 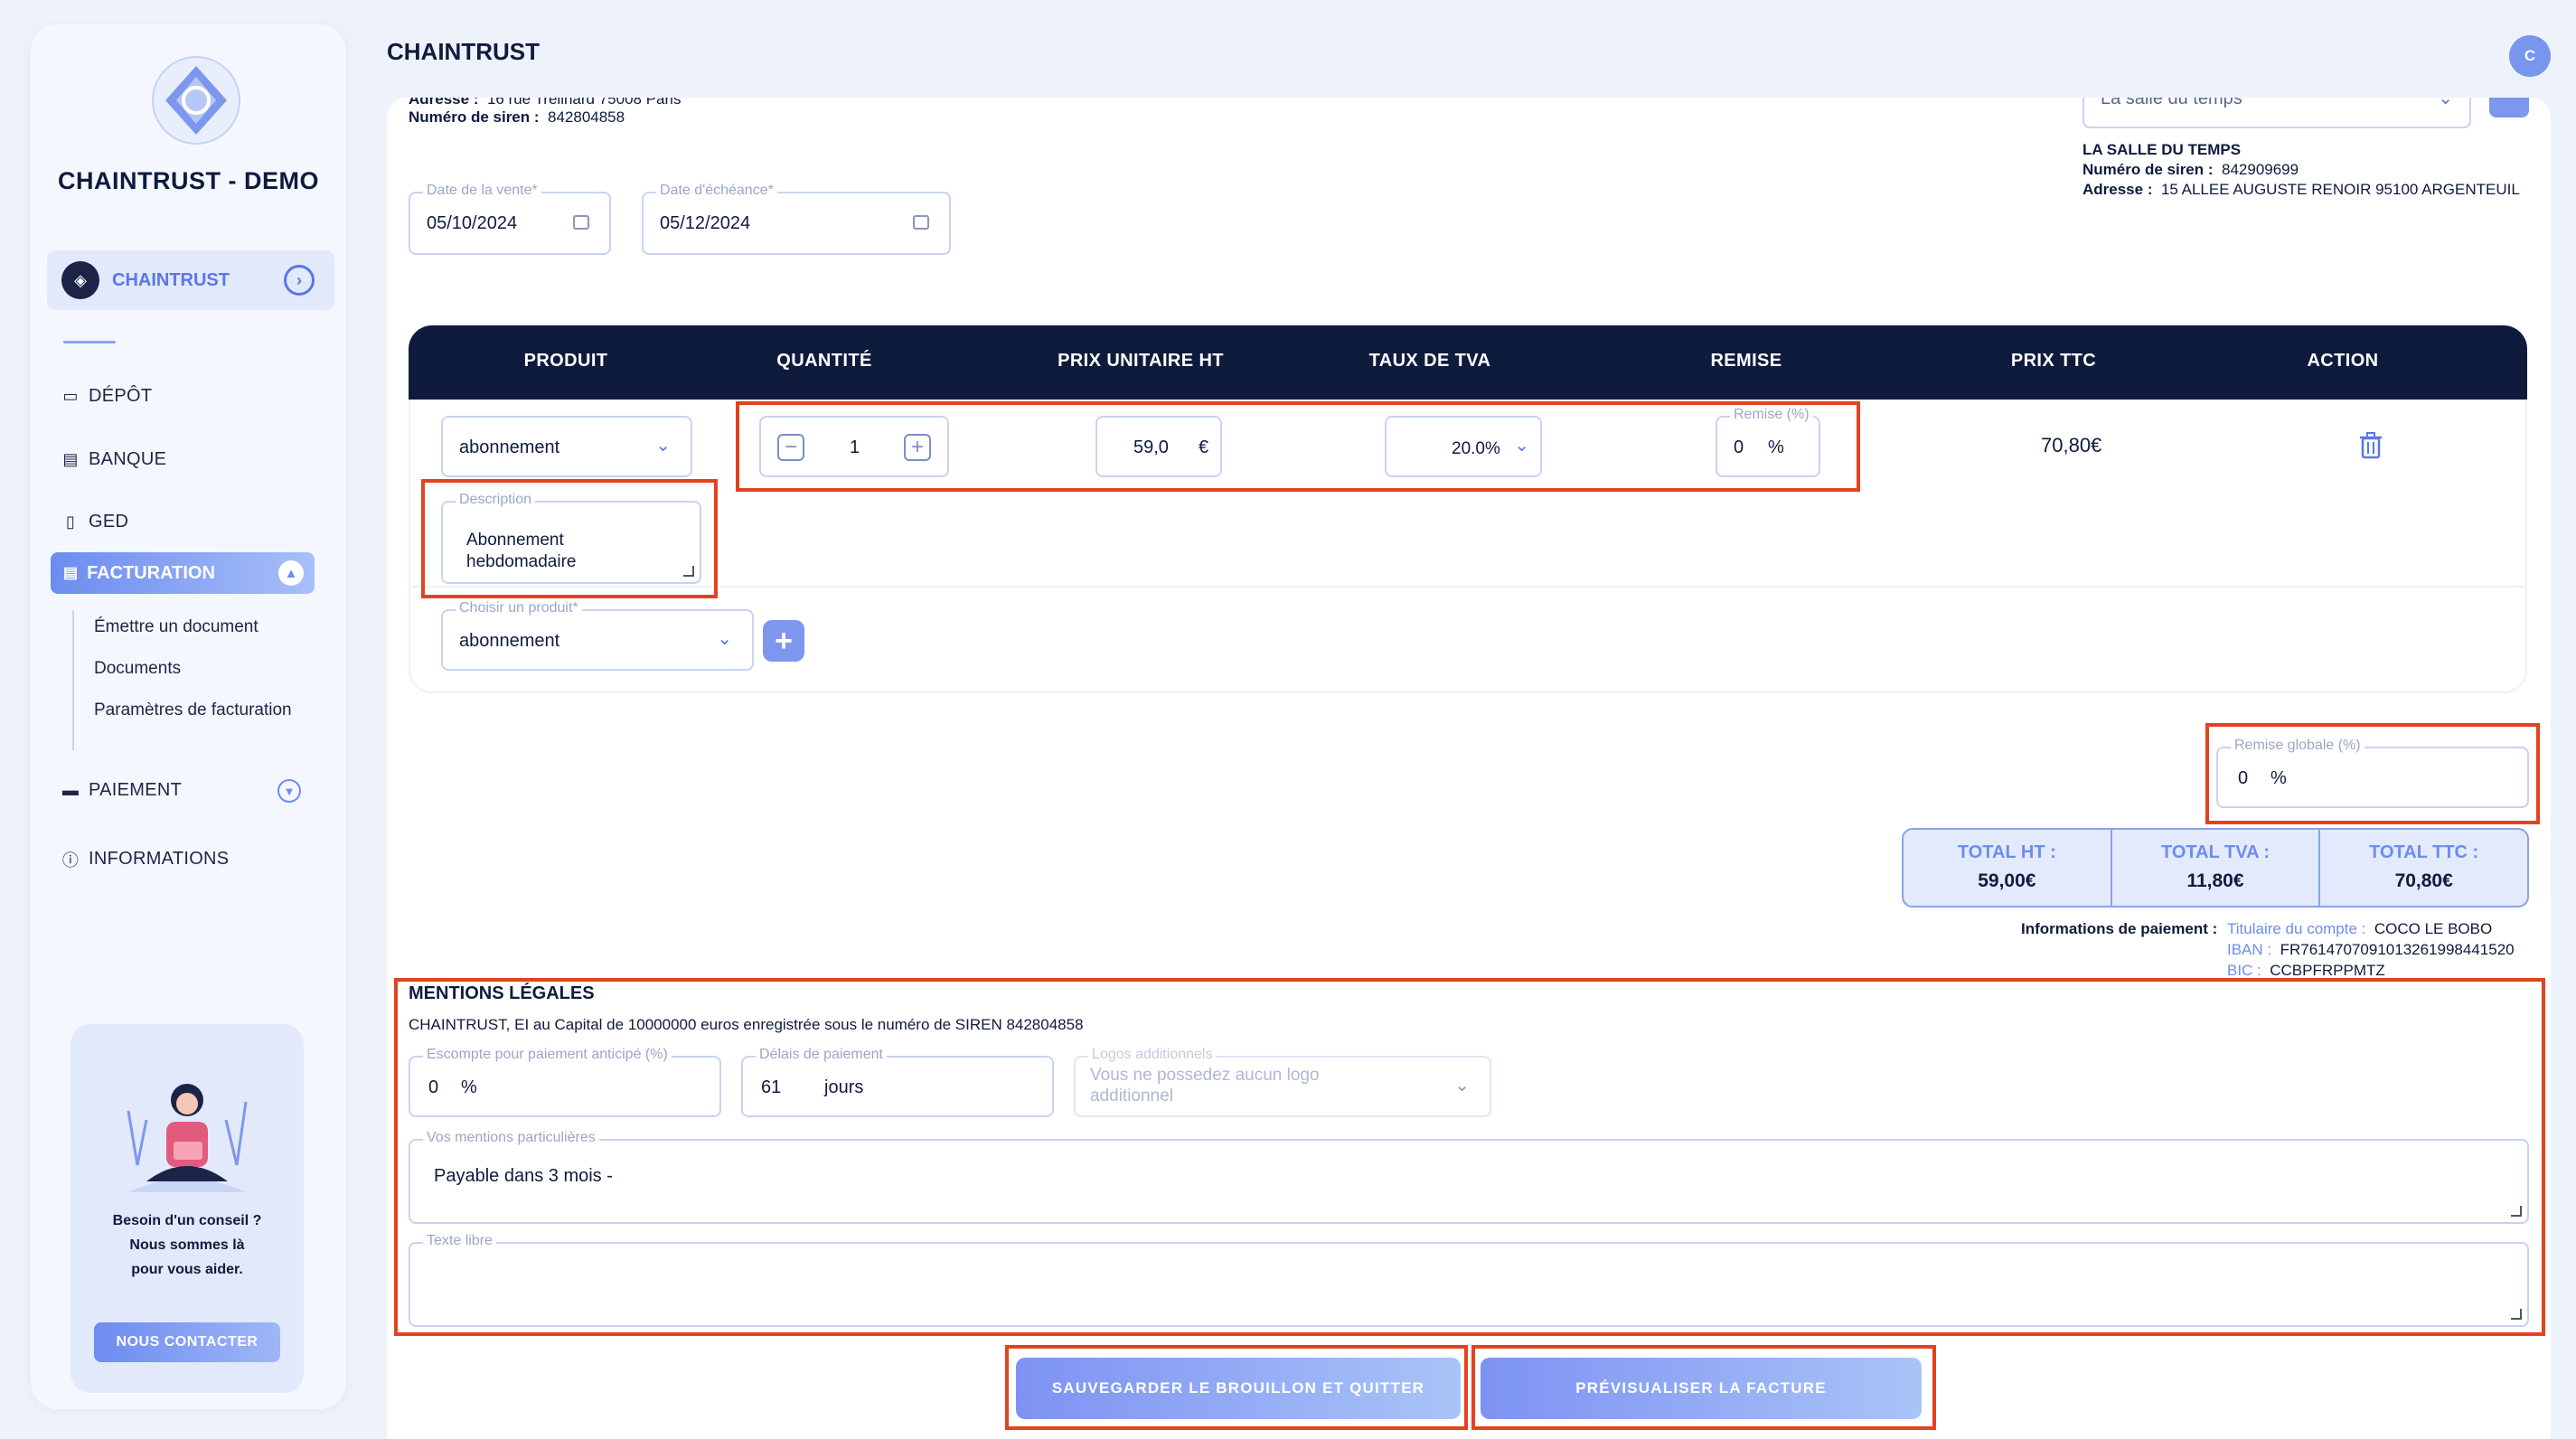 I want to click on add-client-button, so click(x=2509, y=108).